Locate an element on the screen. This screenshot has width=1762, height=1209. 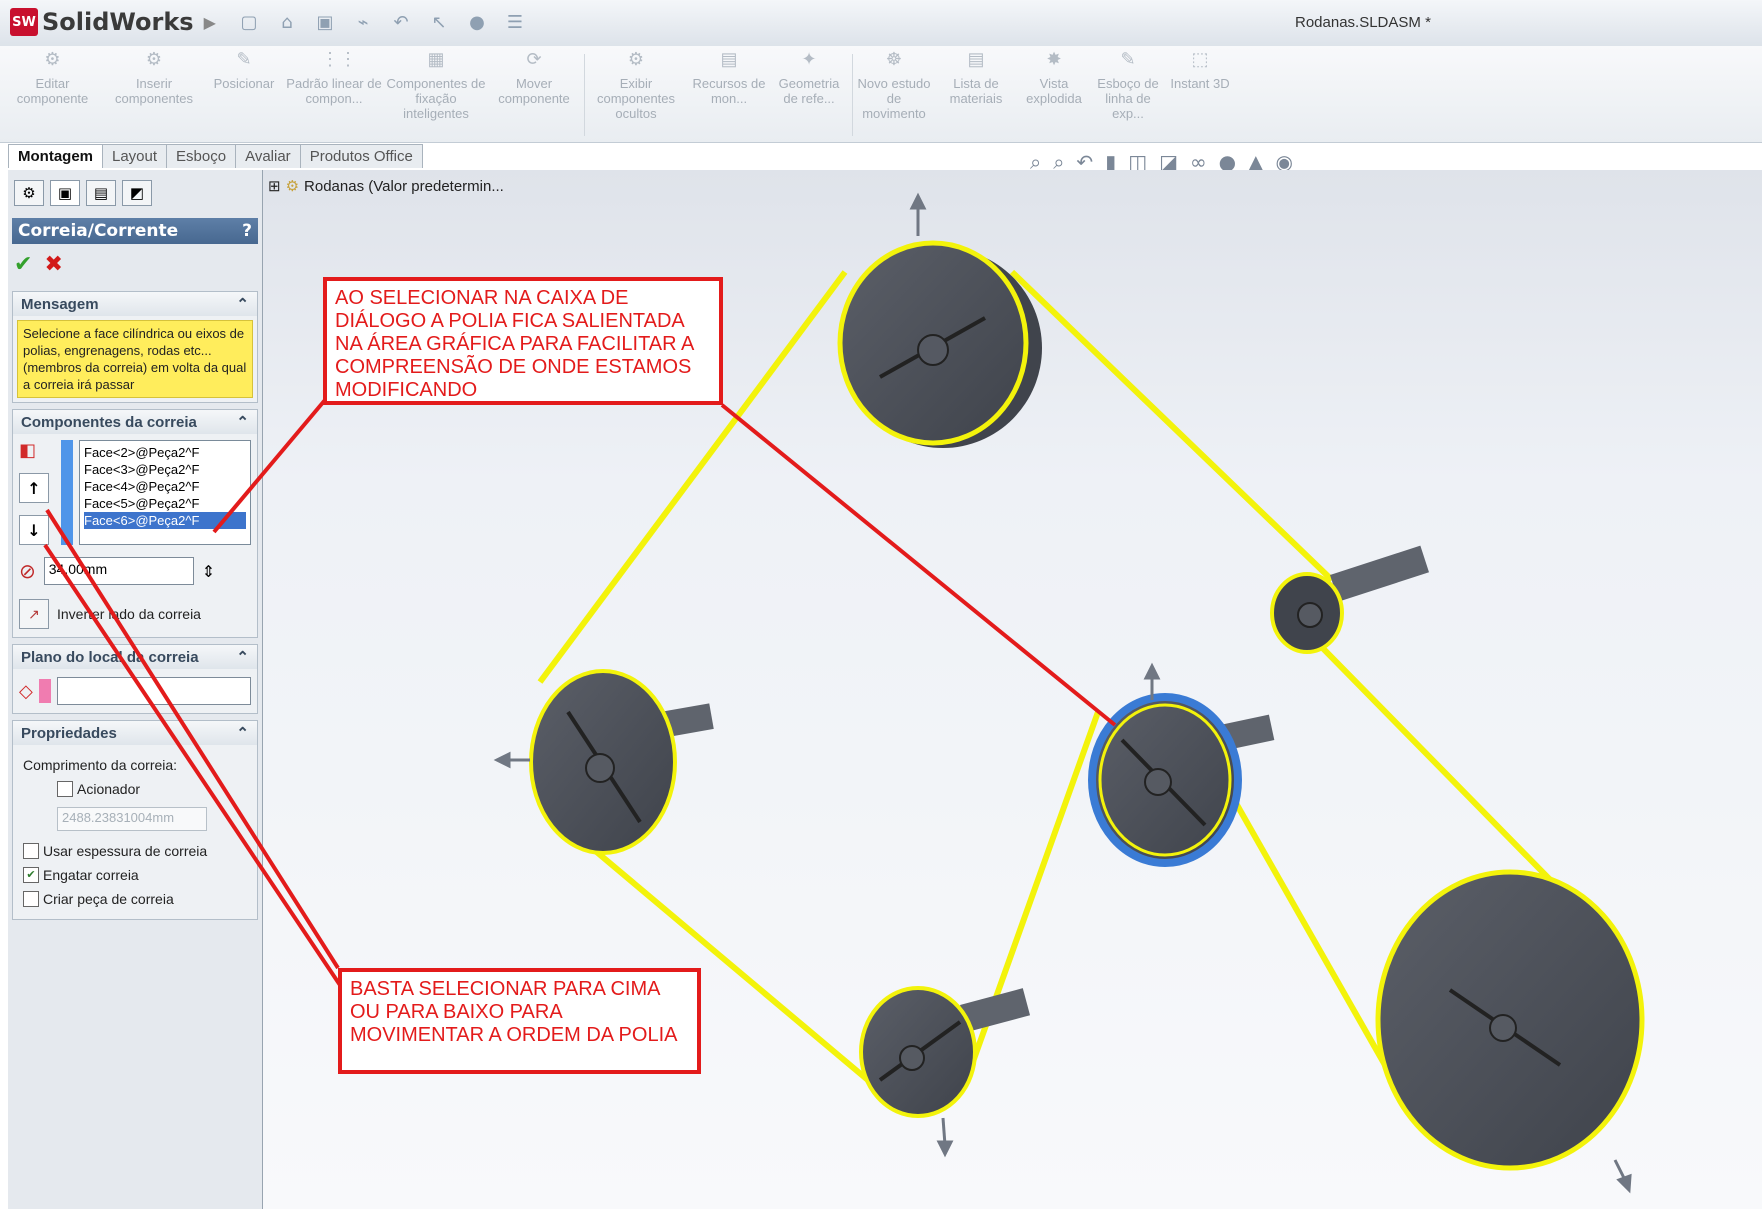
pulley-small-right is located at coordinates (1350, 599).